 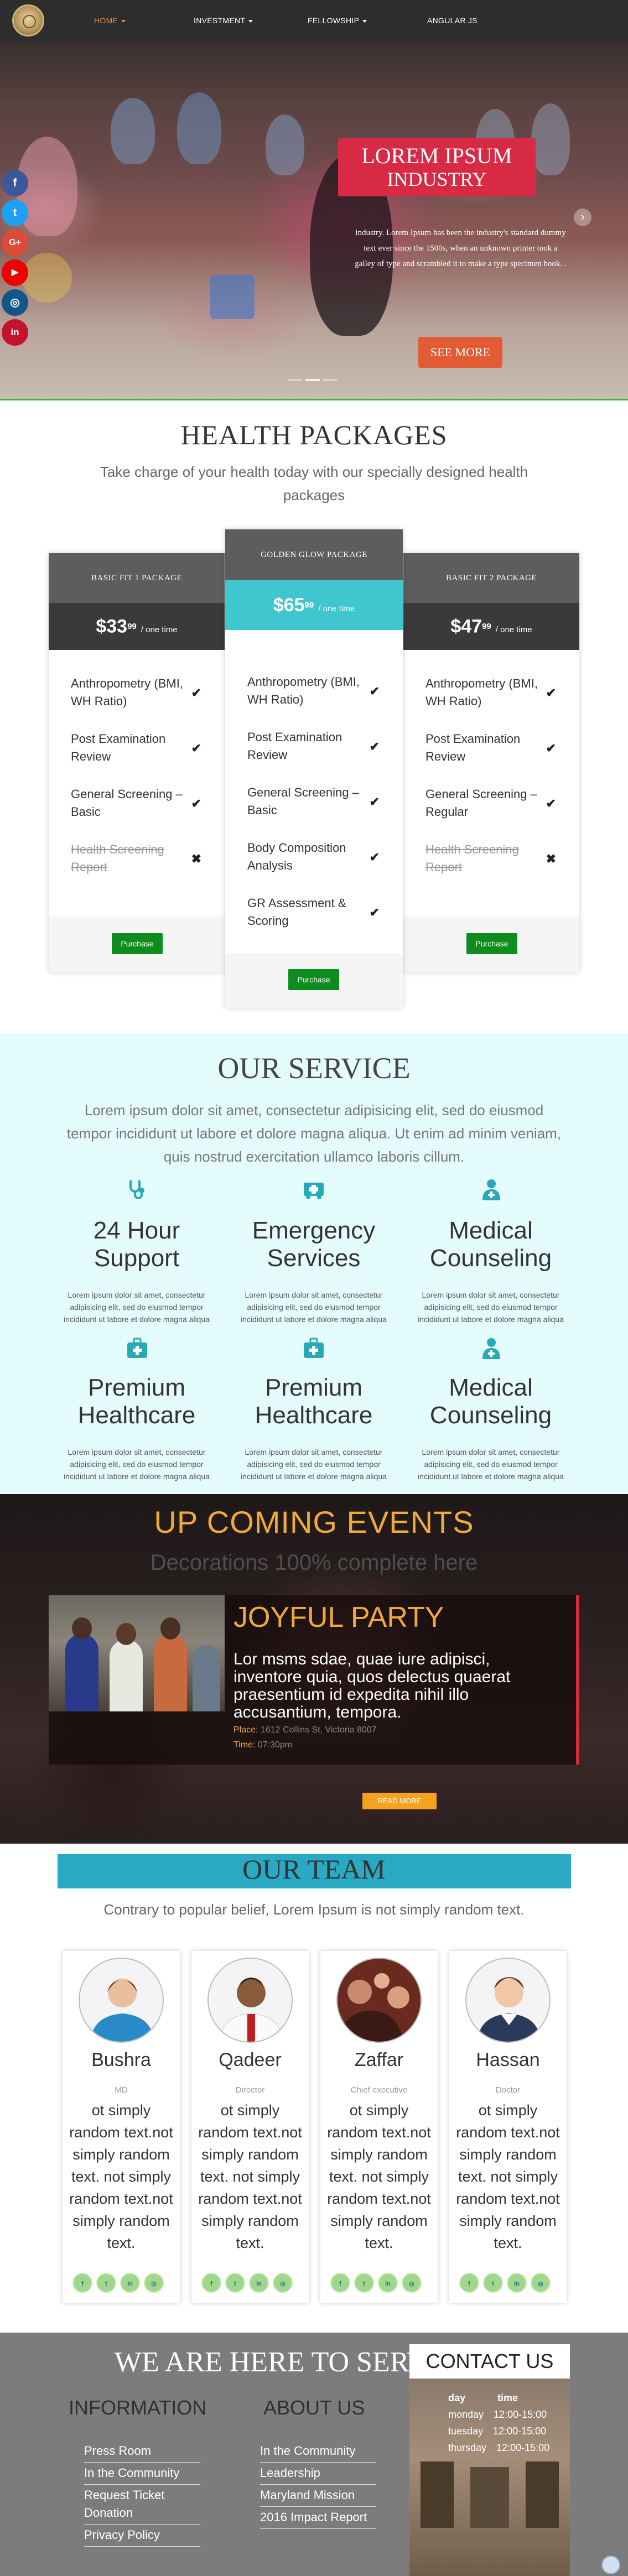 What do you see at coordinates (399, 1801) in the screenshot?
I see `read-more-button: READ MORE` at bounding box center [399, 1801].